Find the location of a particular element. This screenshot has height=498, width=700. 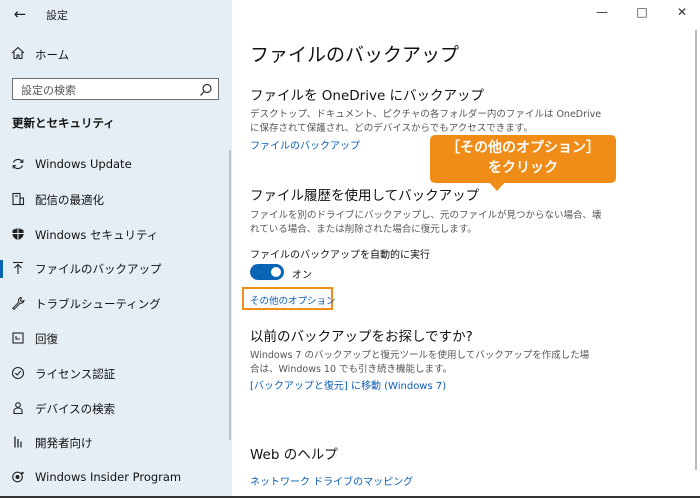

web-help-heading: Web のヘルプ is located at coordinates (294, 455).